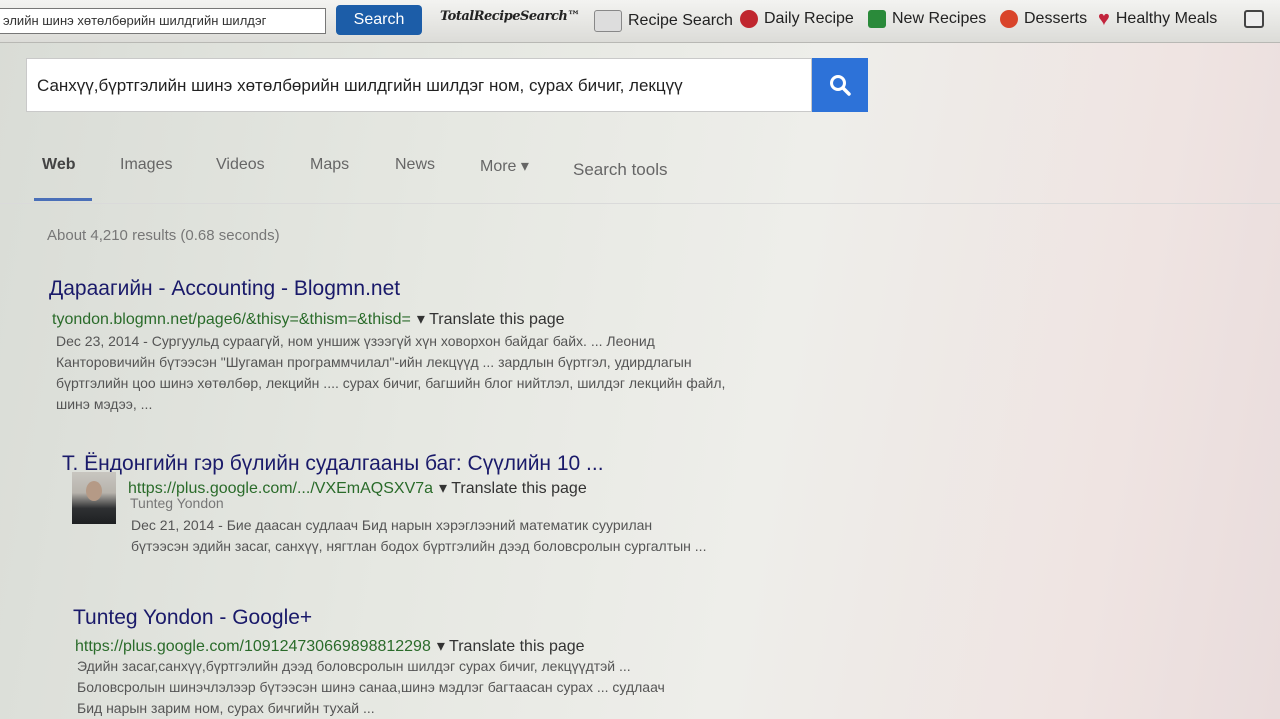 The width and height of the screenshot is (1280, 719). What do you see at coordinates (640, 203) in the screenshot?
I see `tabs-divider` at bounding box center [640, 203].